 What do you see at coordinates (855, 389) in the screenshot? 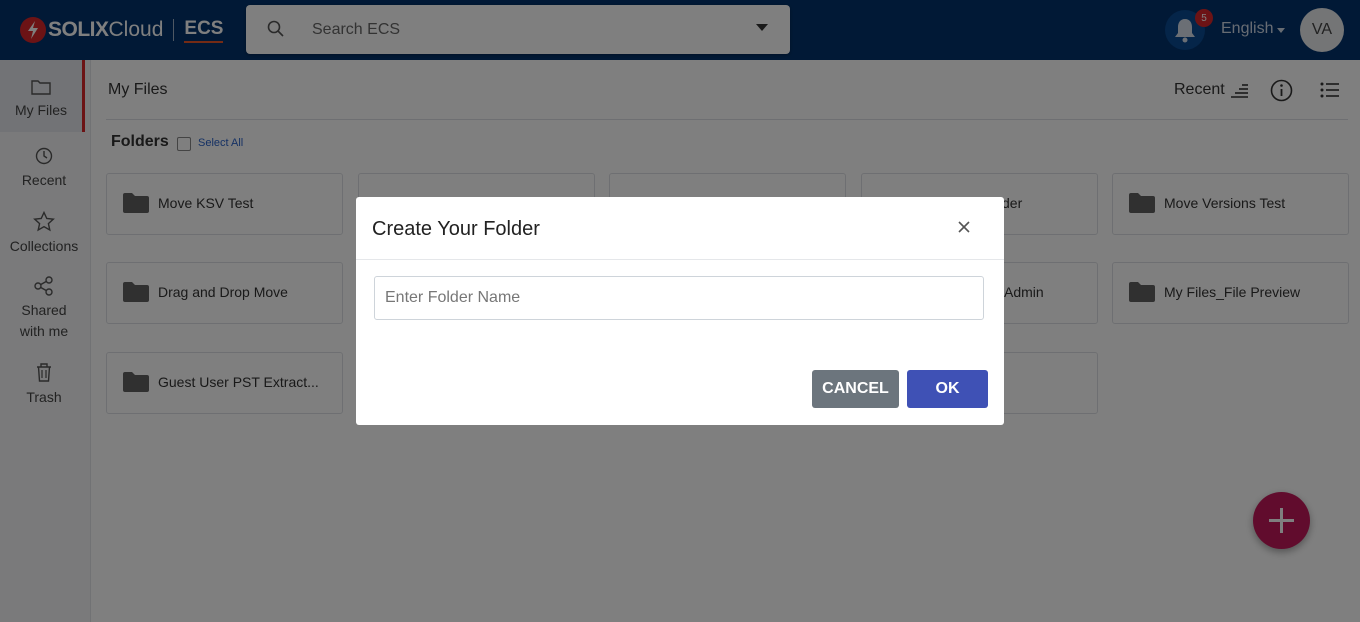
I see `cancel-button: CANCEL` at bounding box center [855, 389].